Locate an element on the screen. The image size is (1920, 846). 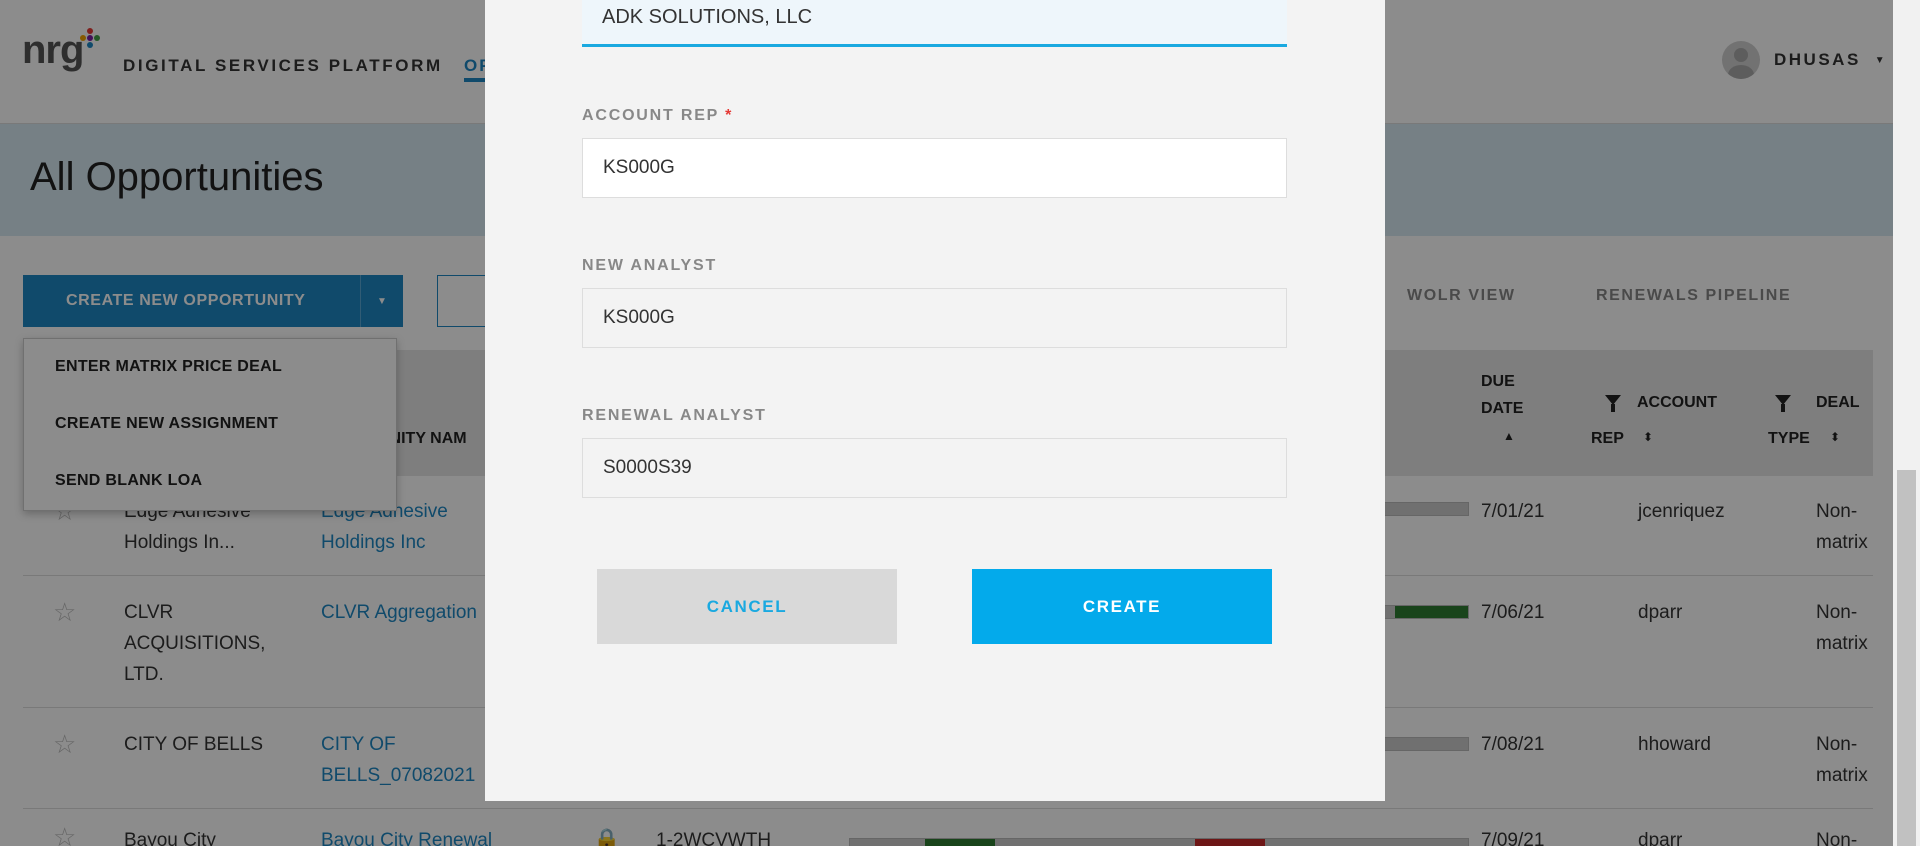
create-button: CREATE is located at coordinates (1122, 606).